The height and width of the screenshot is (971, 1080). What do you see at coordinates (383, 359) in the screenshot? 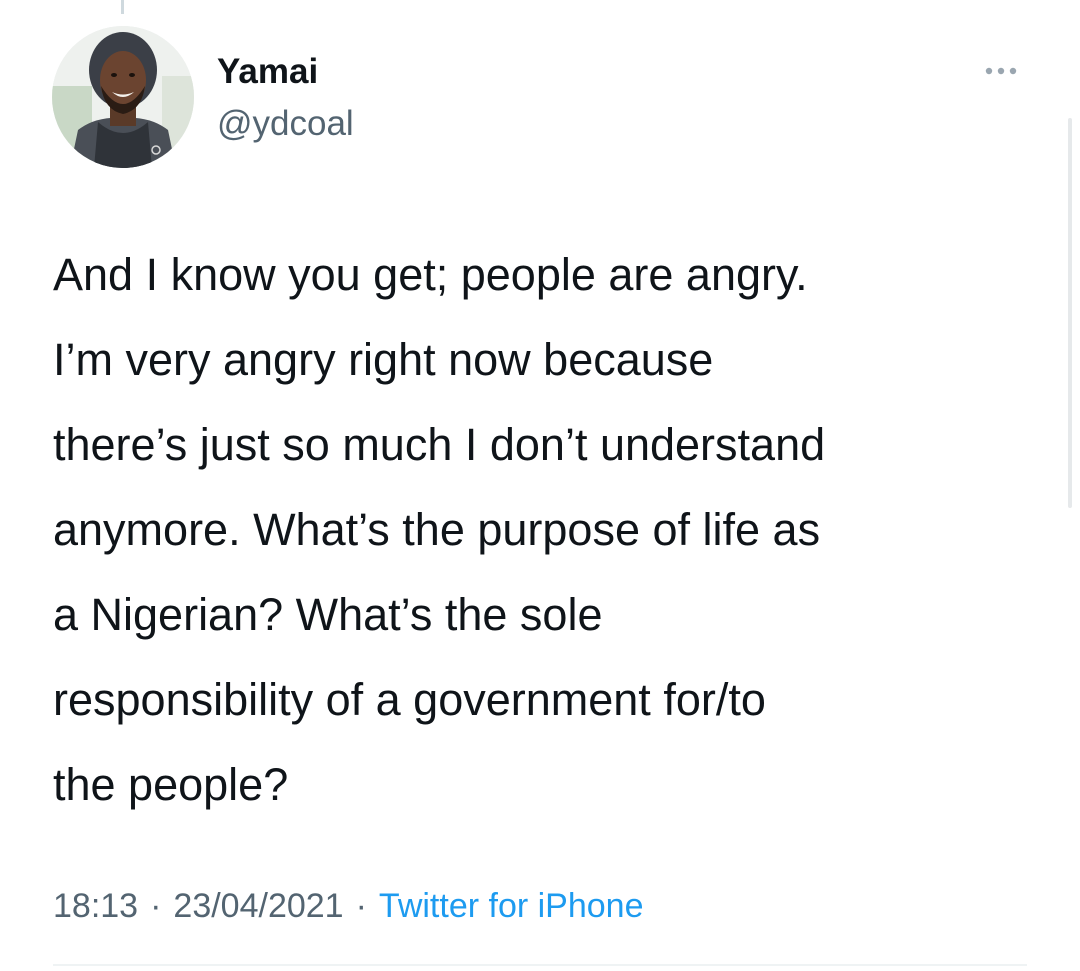
I see `tweet-text-line: I’m very angry right now because` at bounding box center [383, 359].